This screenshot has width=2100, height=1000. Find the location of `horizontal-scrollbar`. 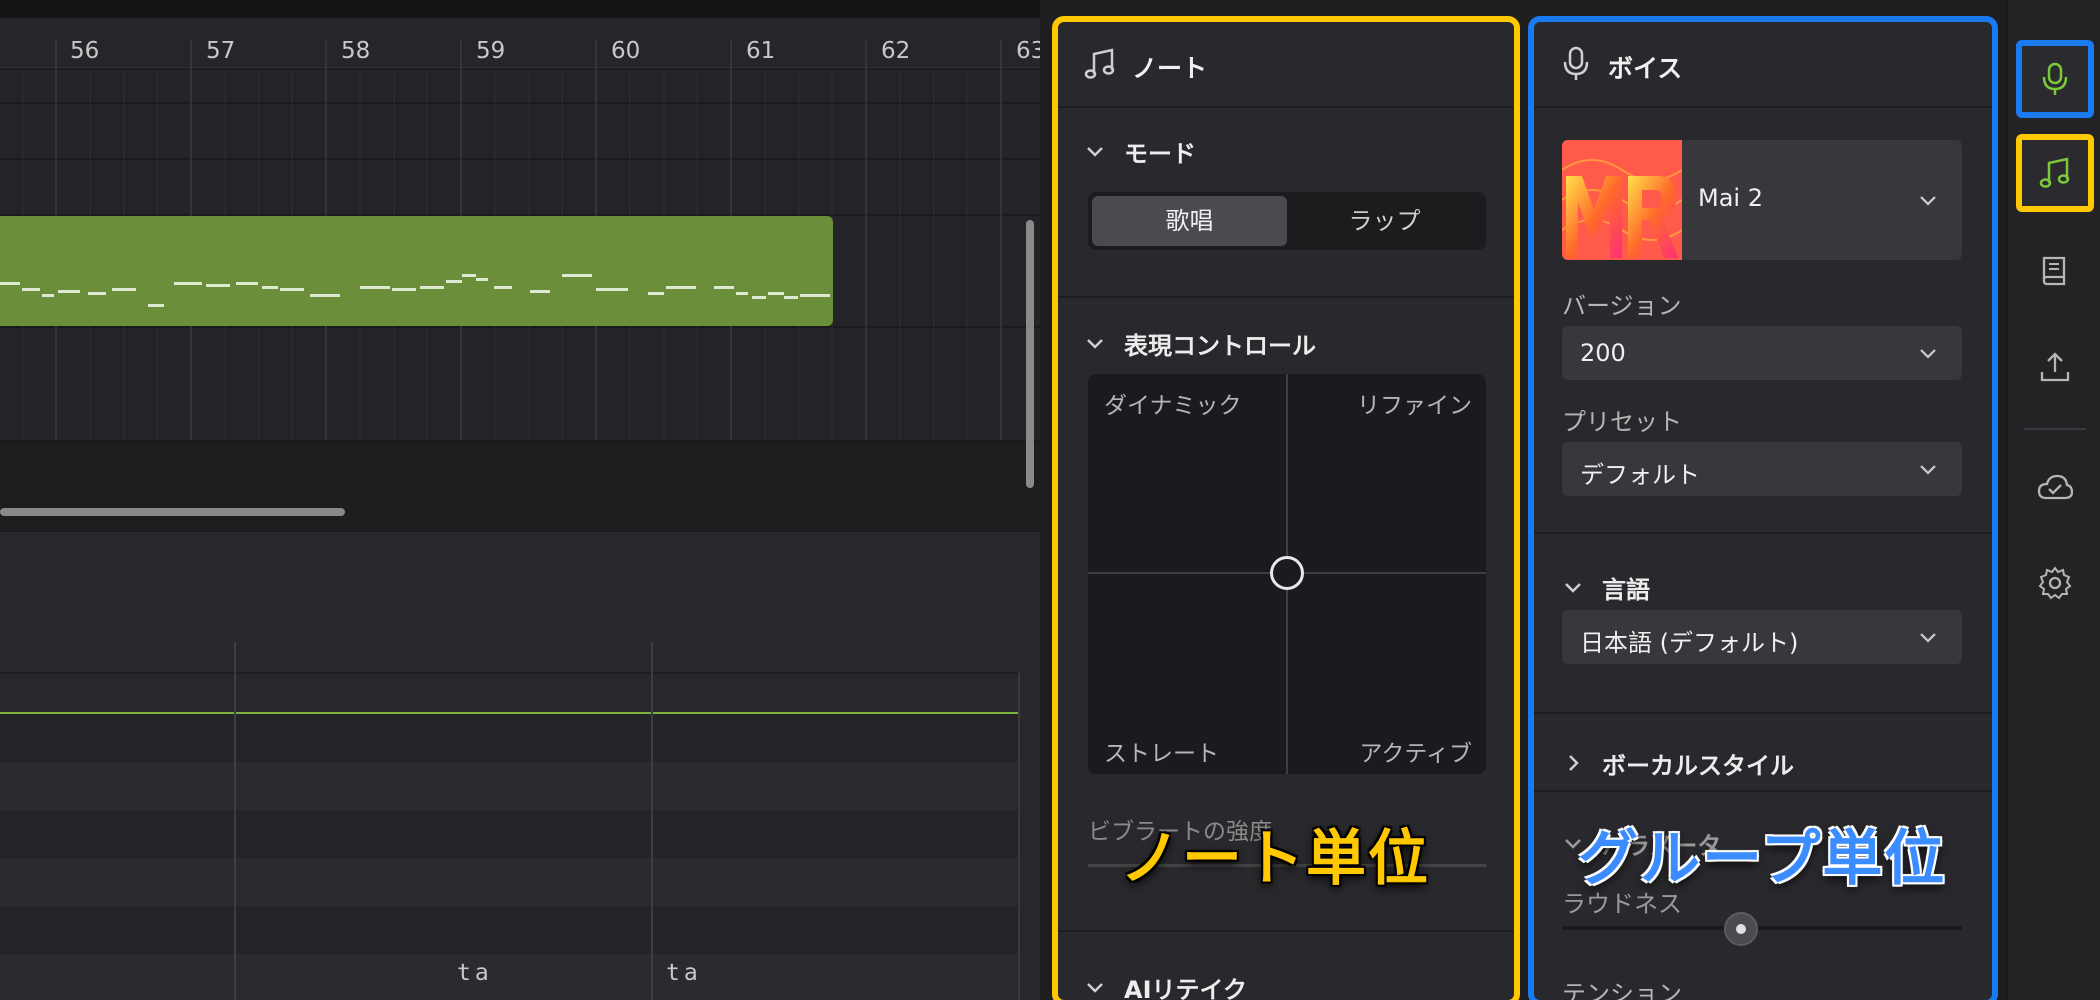

horizontal-scrollbar is located at coordinates (172, 512).